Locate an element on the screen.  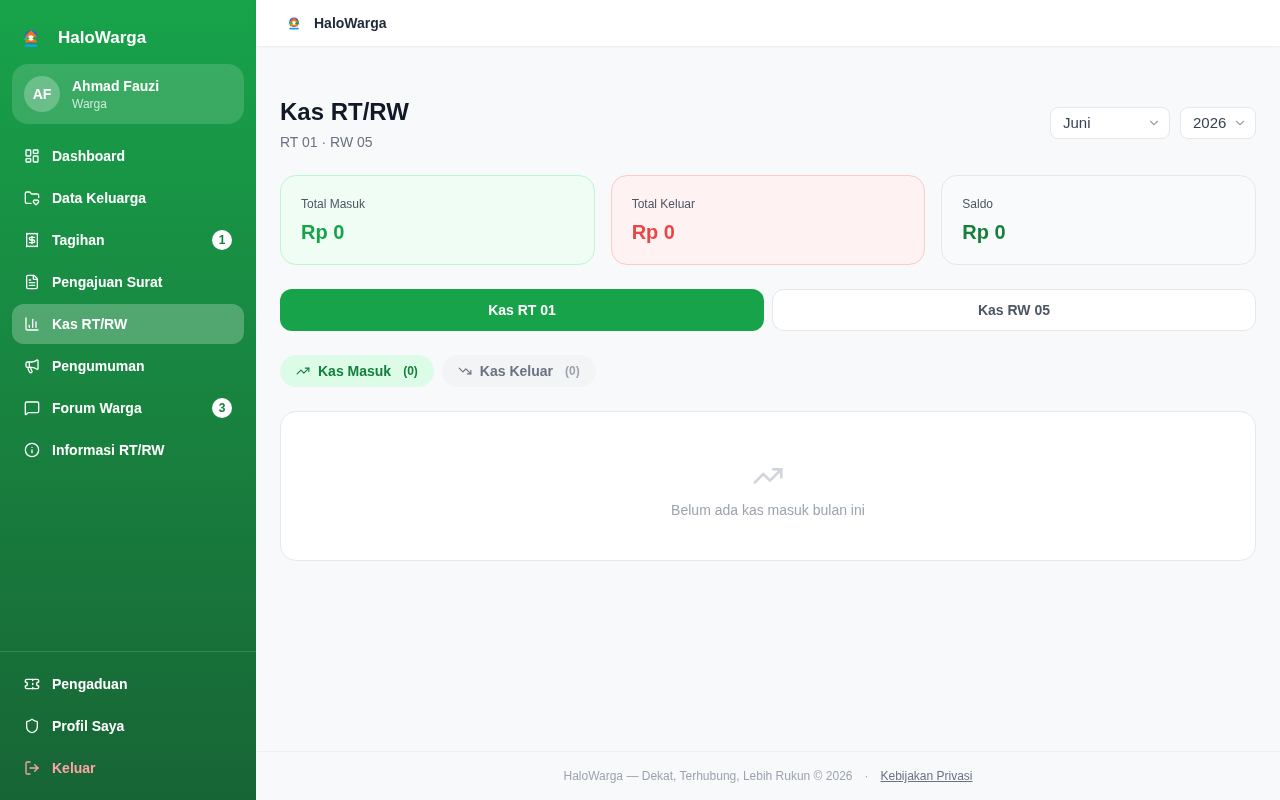
nav-item: Tagihan 1 is located at coordinates (128, 240).